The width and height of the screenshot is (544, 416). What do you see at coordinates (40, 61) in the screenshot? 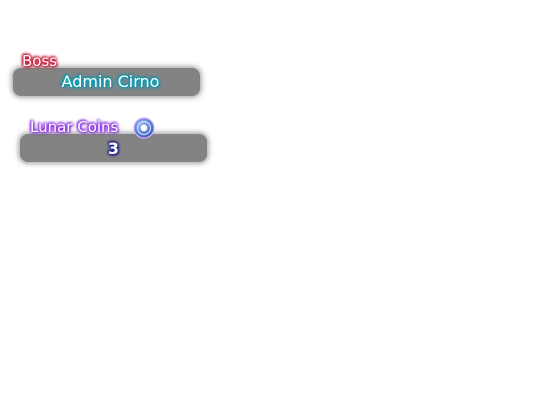
I see `boss-label: Boss` at bounding box center [40, 61].